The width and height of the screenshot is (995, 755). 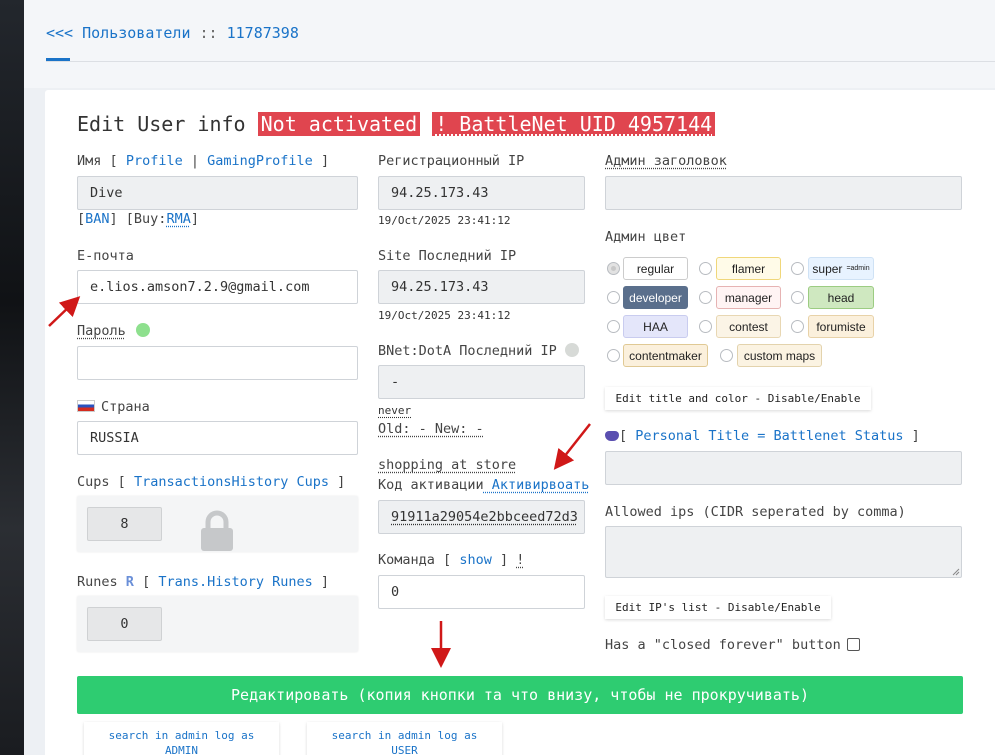 I want to click on arrow-to-activation, so click(x=572, y=446).